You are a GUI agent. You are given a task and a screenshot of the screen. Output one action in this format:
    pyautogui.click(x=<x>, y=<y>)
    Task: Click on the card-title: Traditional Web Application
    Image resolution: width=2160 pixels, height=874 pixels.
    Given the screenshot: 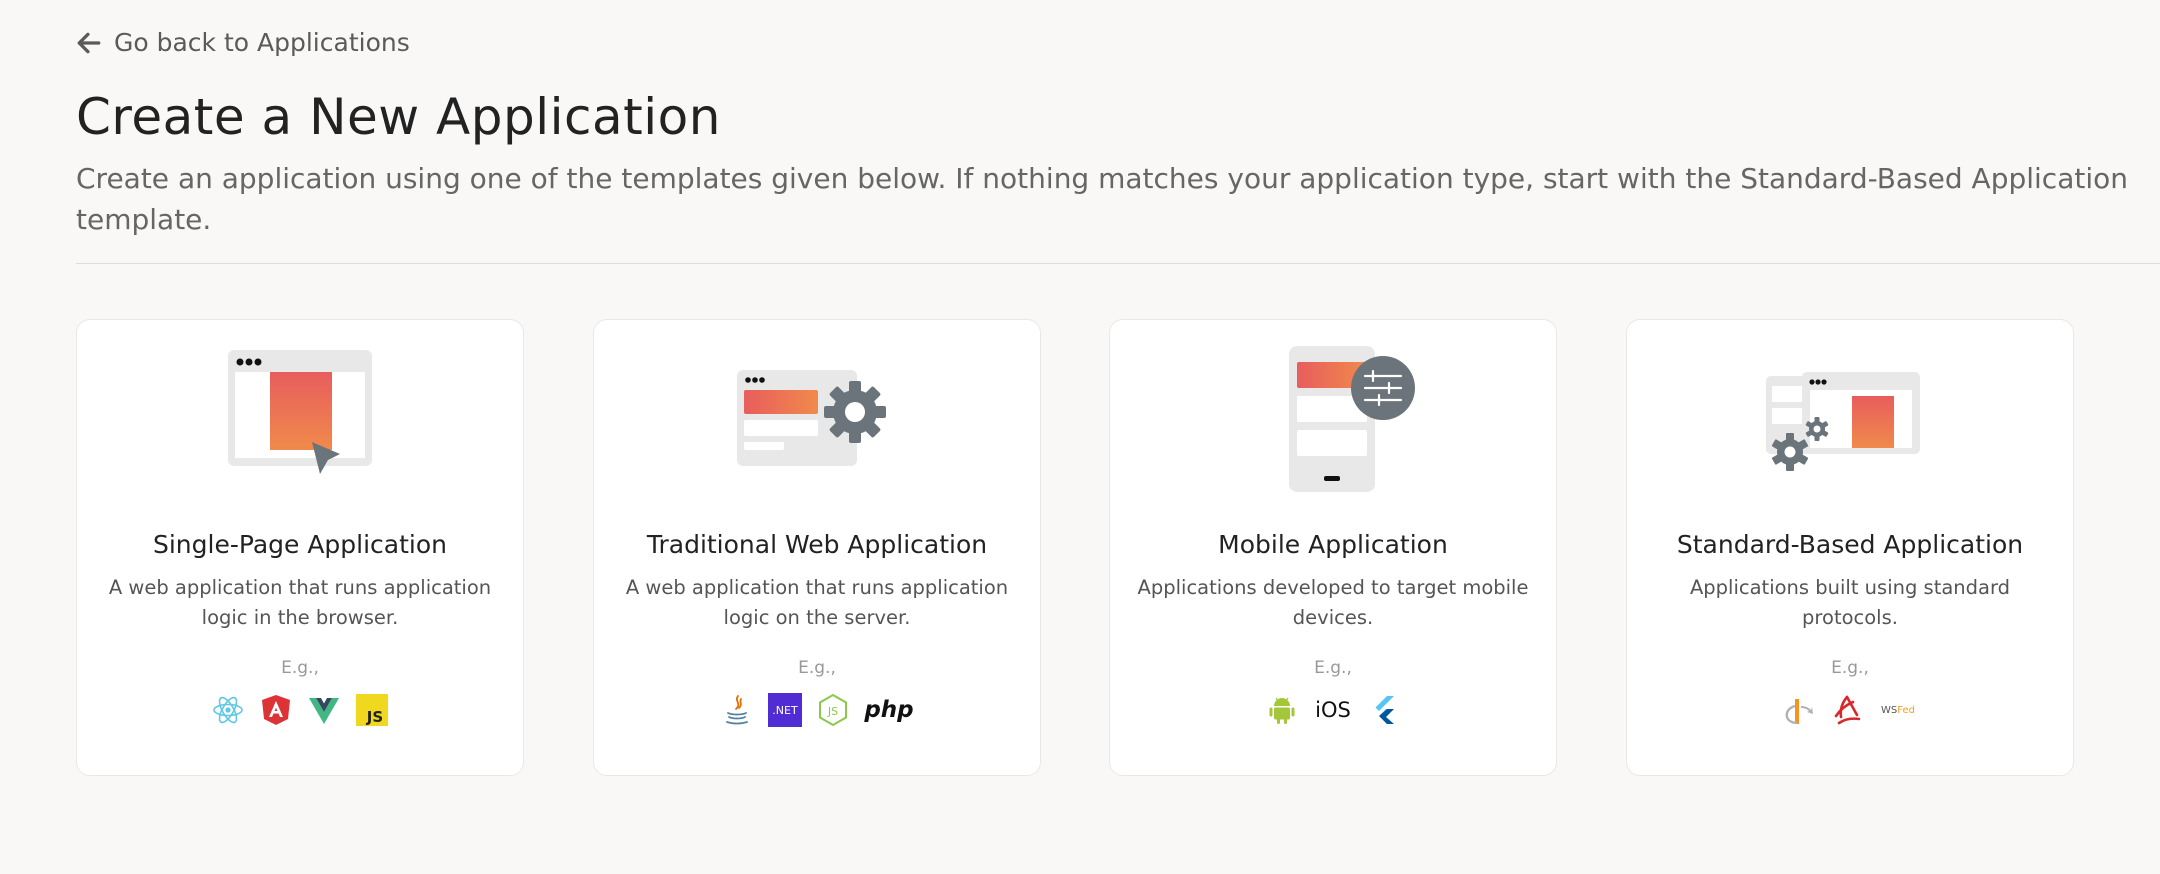 What is the action you would take?
    pyautogui.click(x=817, y=544)
    